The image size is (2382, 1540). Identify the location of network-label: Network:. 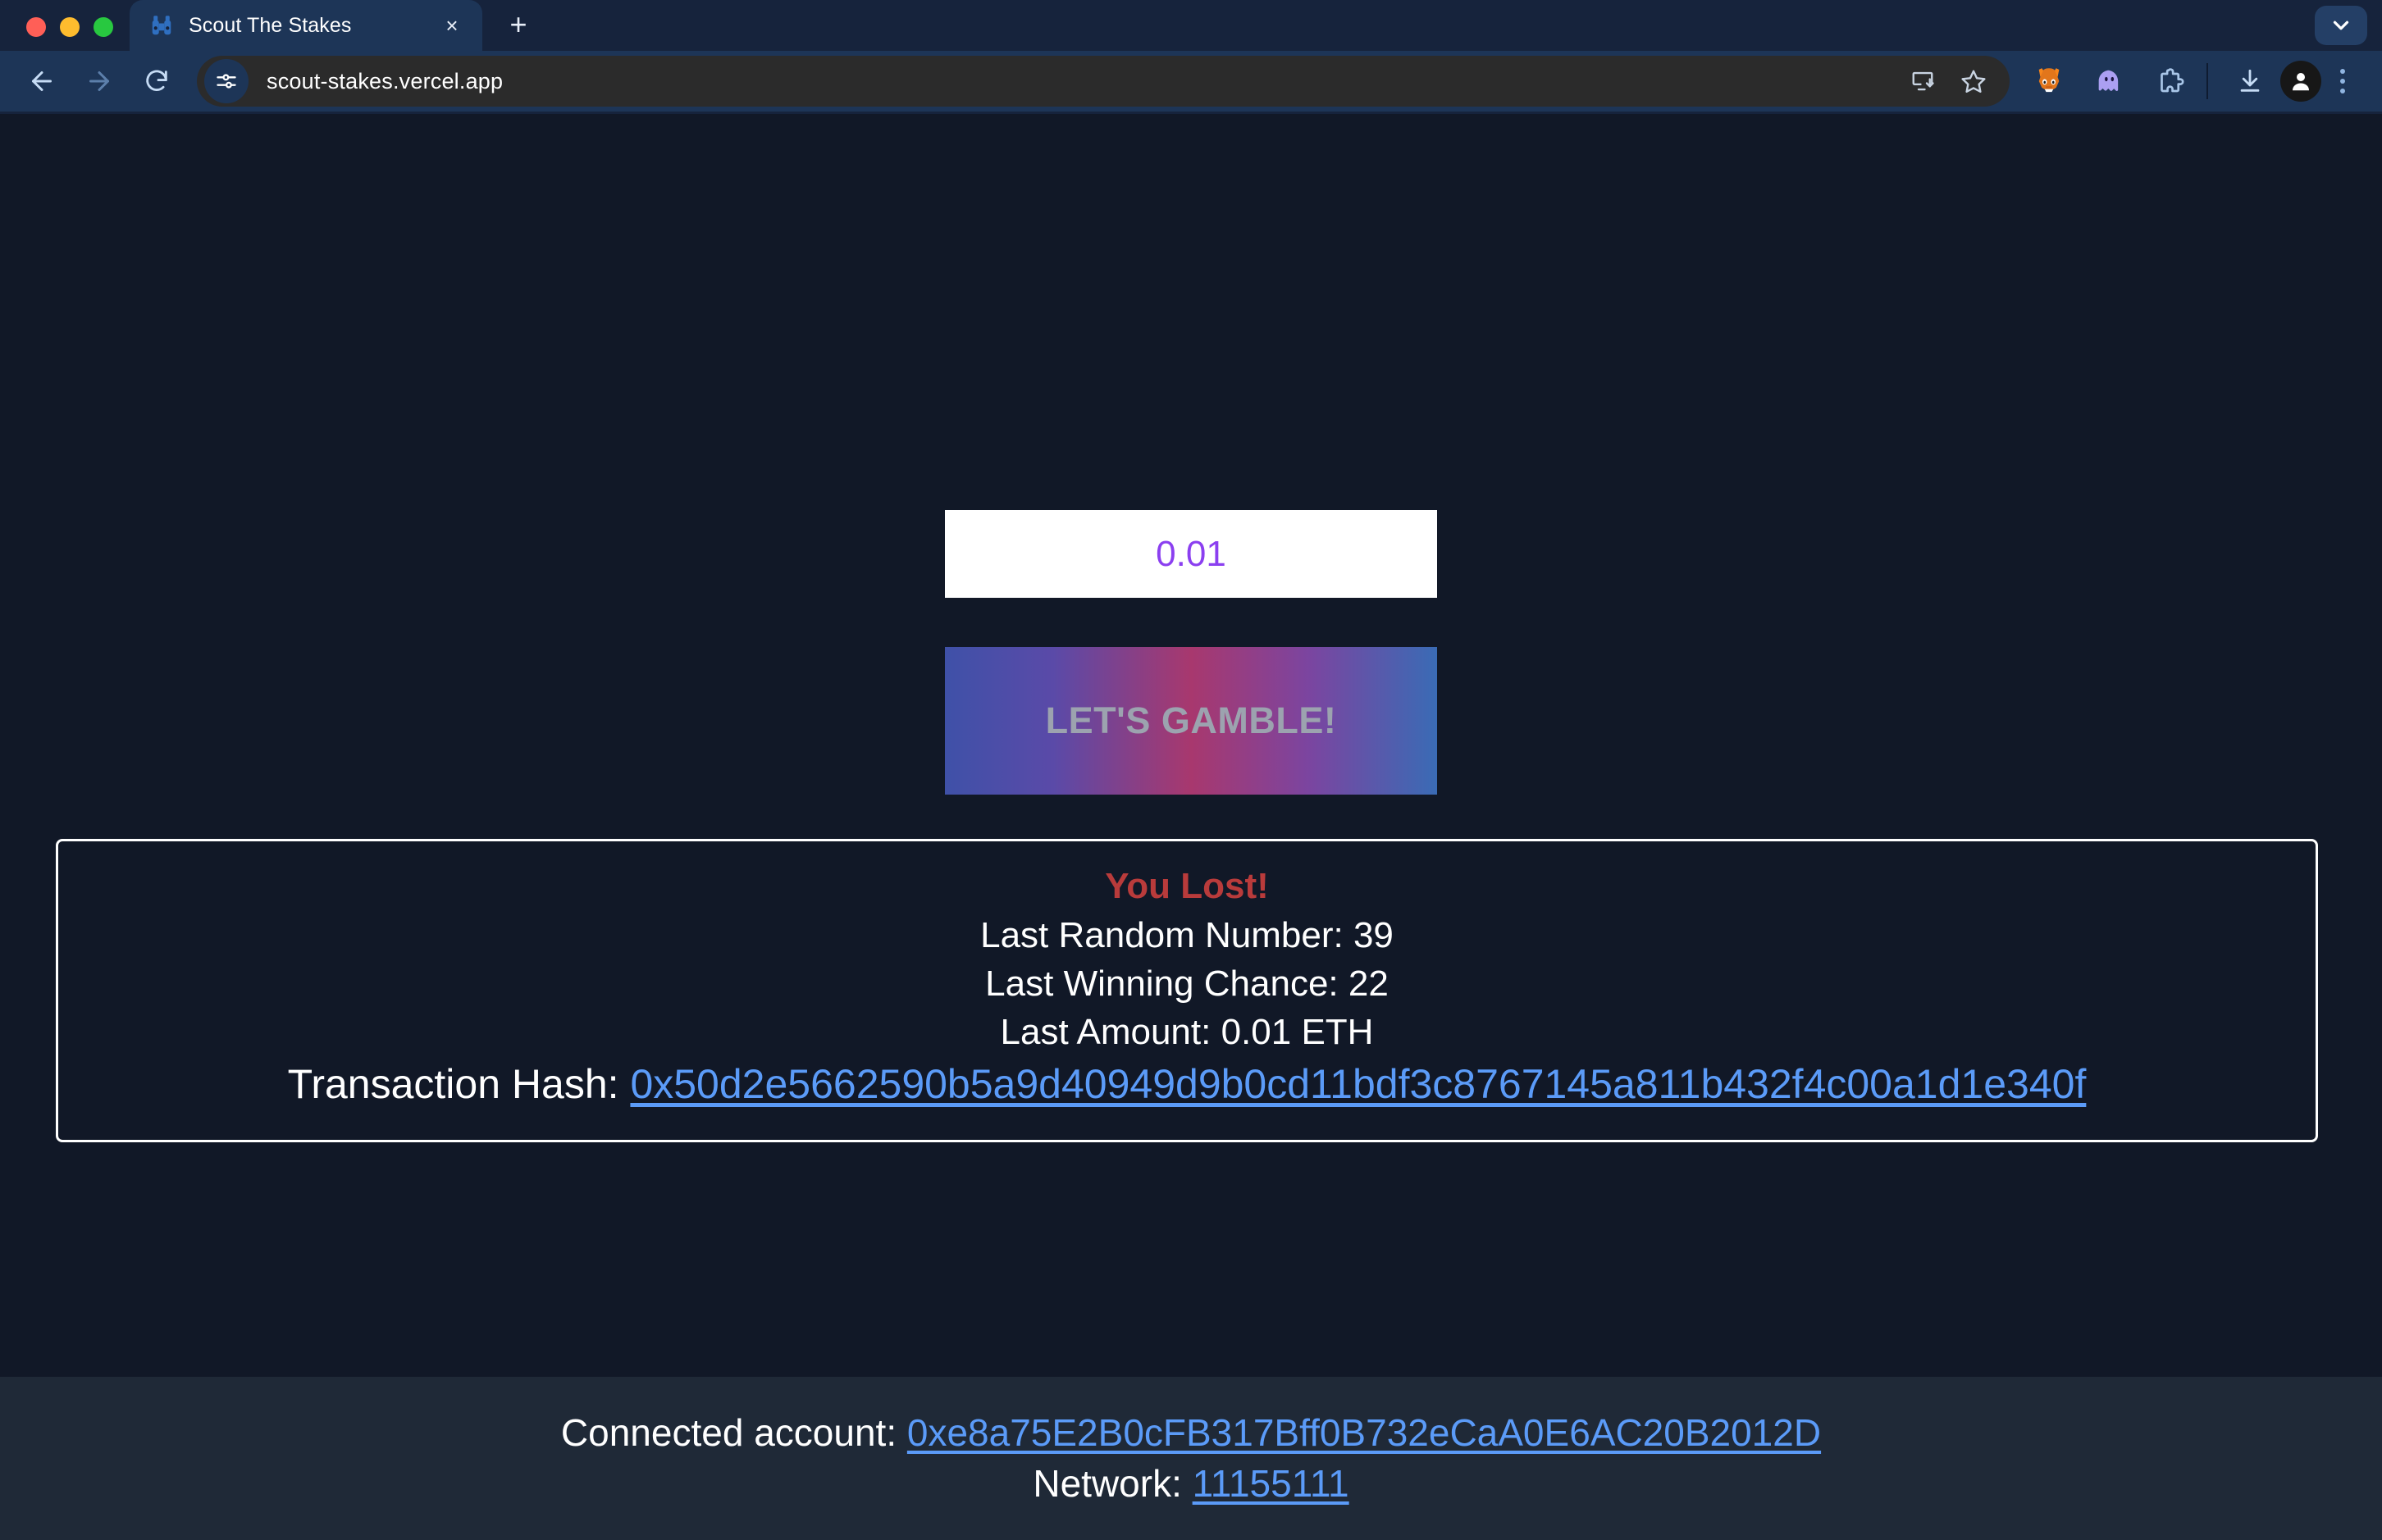
(1113, 1483).